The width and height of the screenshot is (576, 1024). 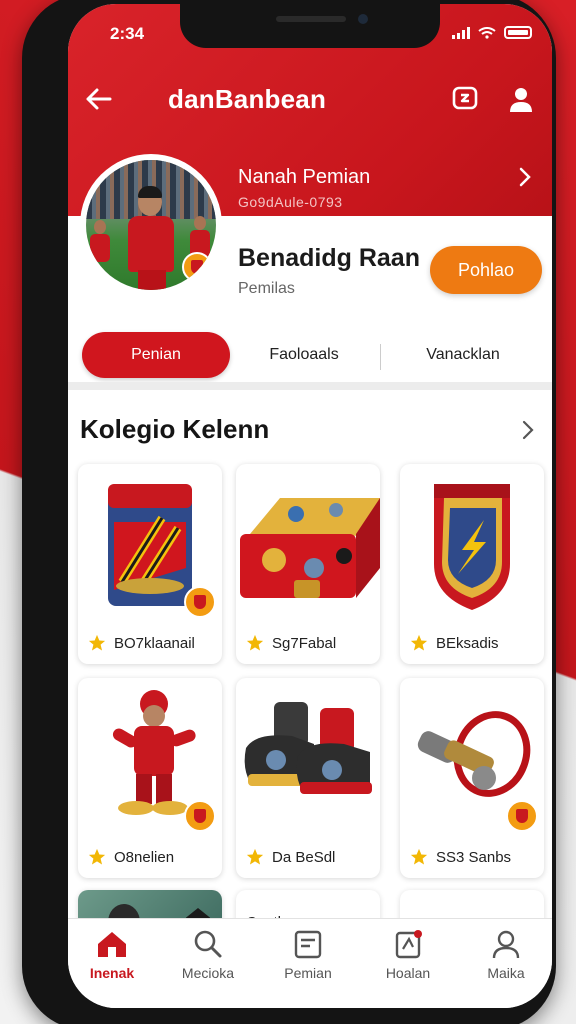 I want to click on profile-icon, so click(x=506, y=944).